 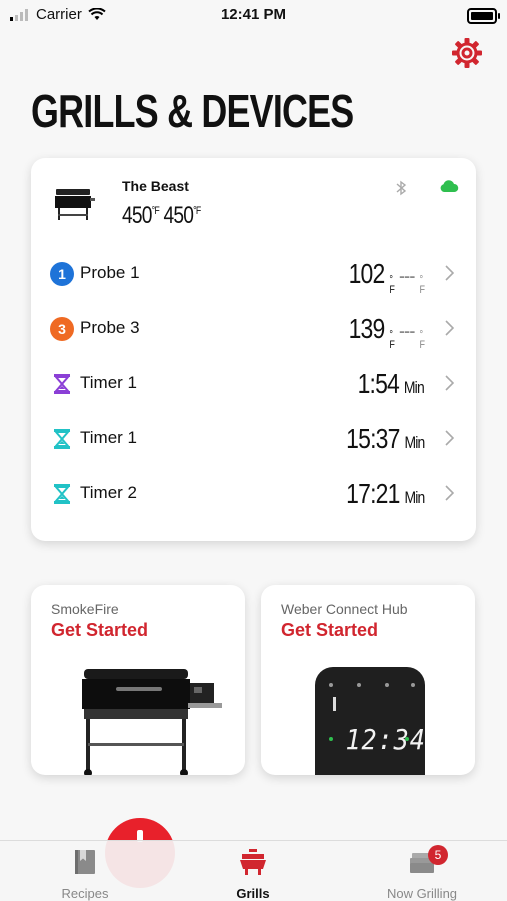 I want to click on smokefire-grill-image, so click(x=152, y=722).